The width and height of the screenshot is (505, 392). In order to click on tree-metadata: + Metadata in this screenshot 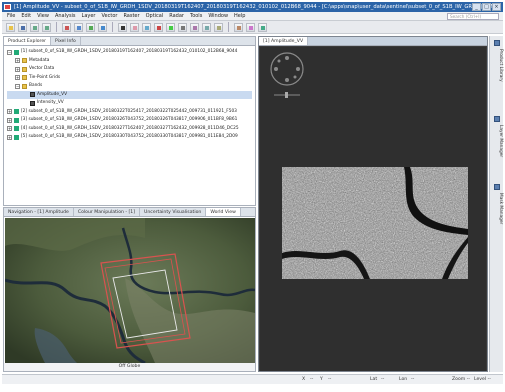, I will do `click(129, 61)`.